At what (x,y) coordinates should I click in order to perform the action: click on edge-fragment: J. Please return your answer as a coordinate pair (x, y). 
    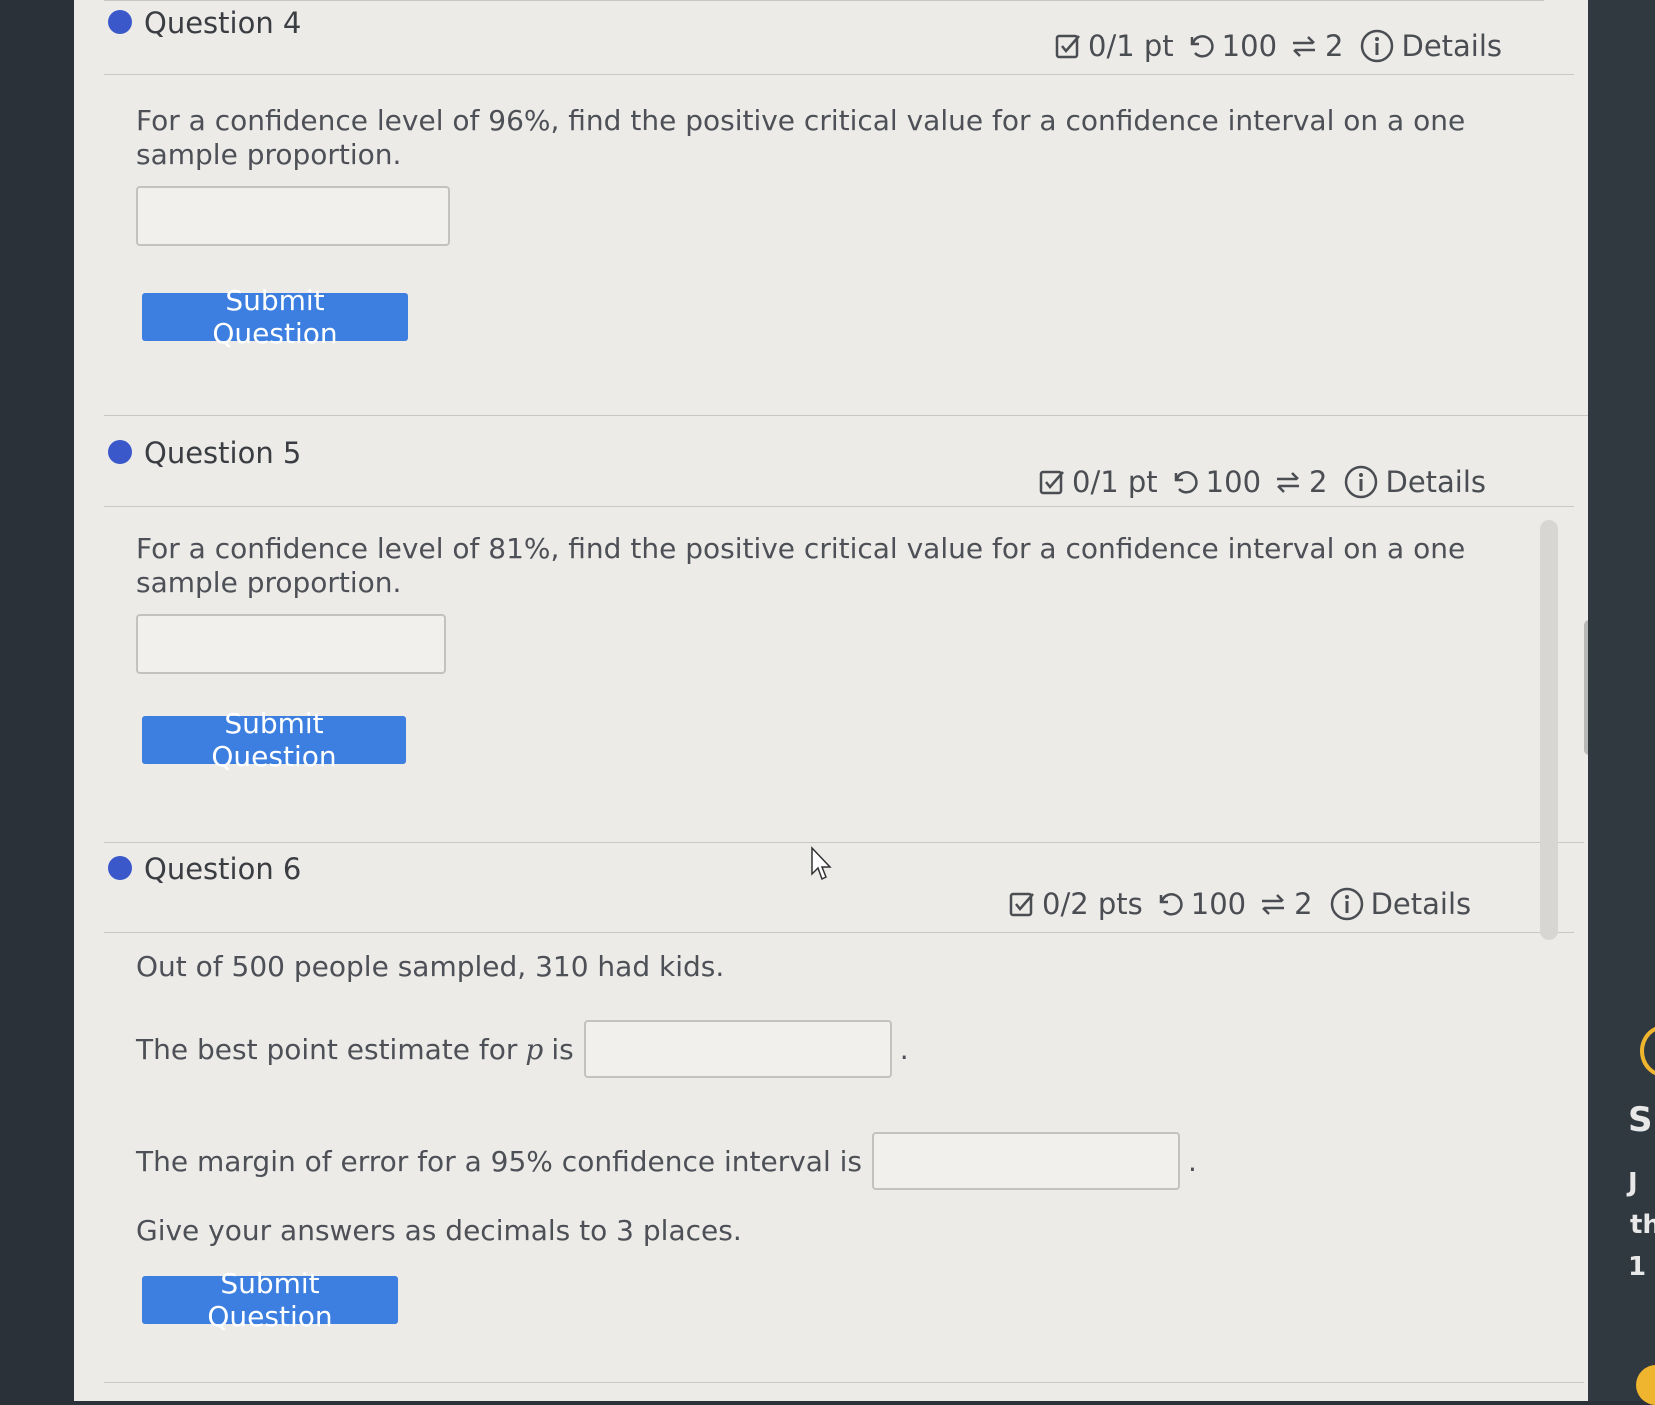
    Looking at the image, I should click on (1633, 1183).